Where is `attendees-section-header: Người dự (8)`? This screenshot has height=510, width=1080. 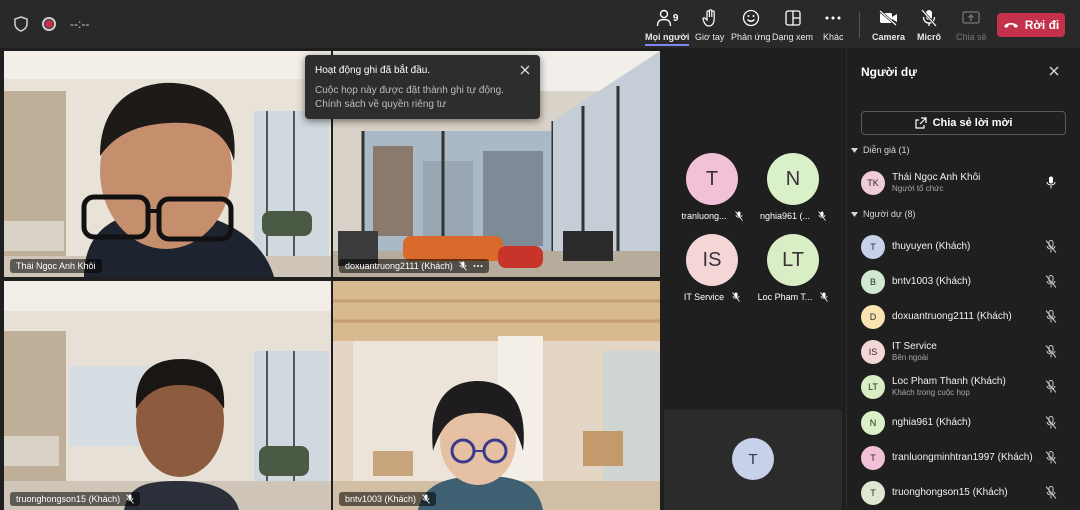
attendees-section-header: Người dự (8) is located at coordinates (883, 214).